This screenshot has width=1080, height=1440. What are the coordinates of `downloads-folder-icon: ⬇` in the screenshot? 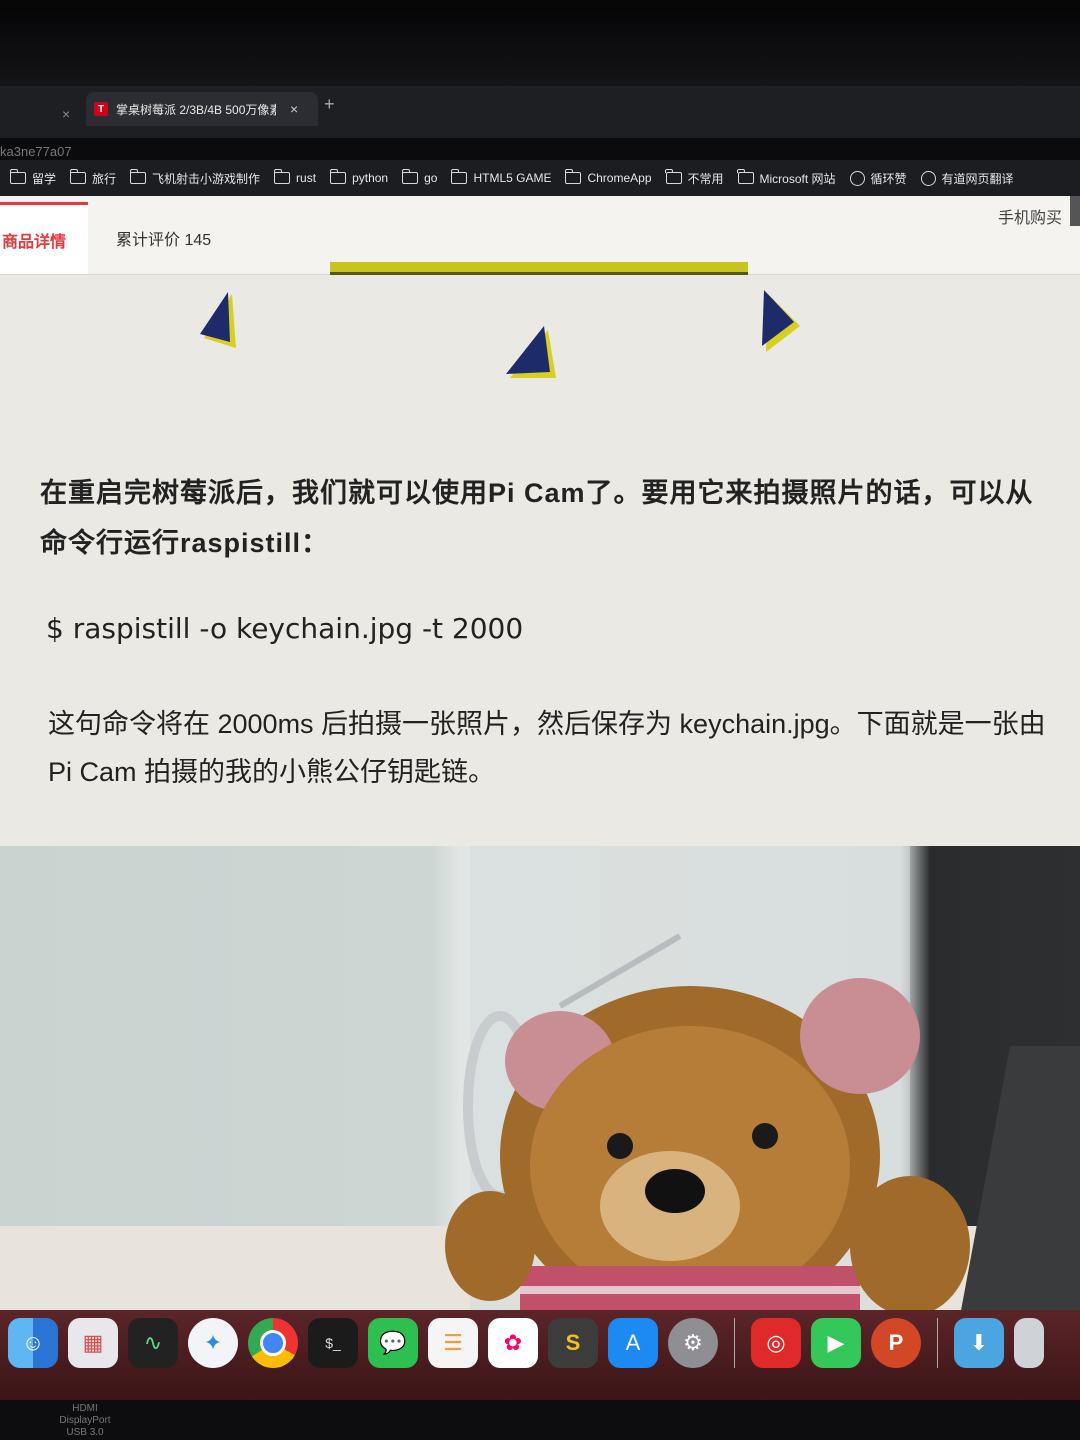 It's located at (979, 1343).